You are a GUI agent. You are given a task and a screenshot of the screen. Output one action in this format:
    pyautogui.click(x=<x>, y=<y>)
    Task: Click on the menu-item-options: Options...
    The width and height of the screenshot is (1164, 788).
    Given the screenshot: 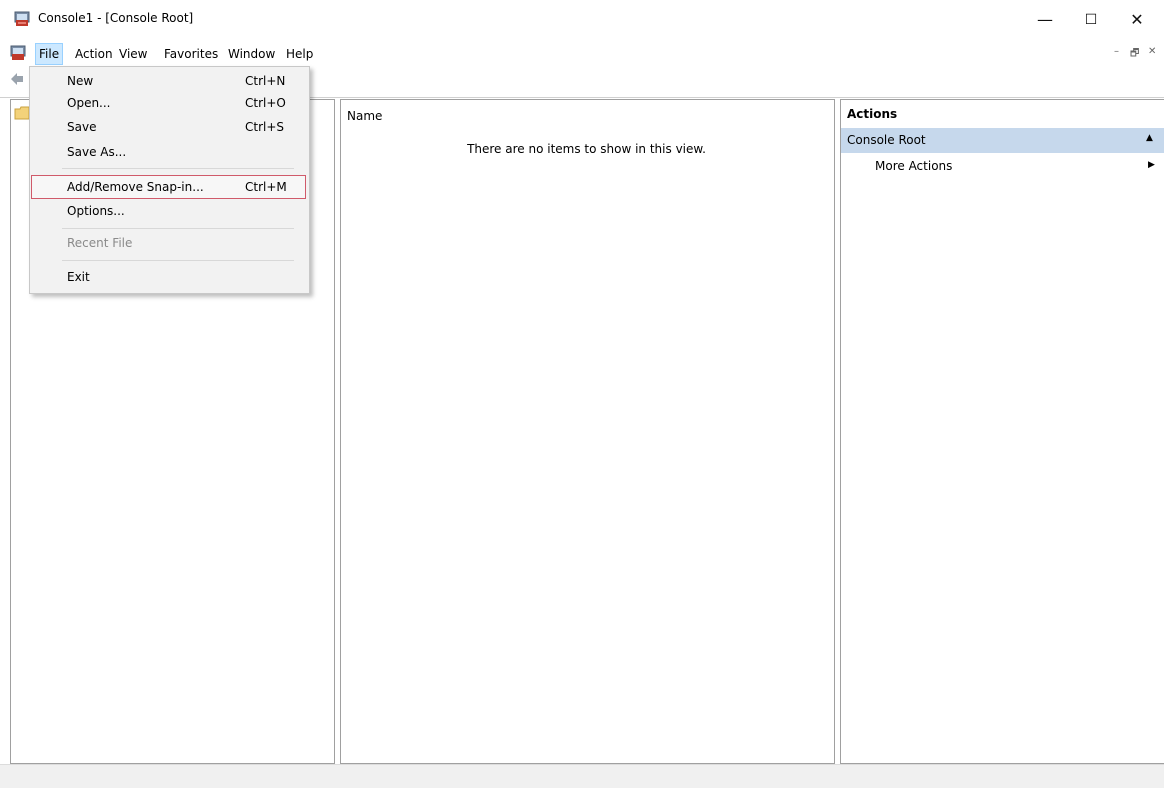 What is the action you would take?
    pyautogui.click(x=168, y=212)
    